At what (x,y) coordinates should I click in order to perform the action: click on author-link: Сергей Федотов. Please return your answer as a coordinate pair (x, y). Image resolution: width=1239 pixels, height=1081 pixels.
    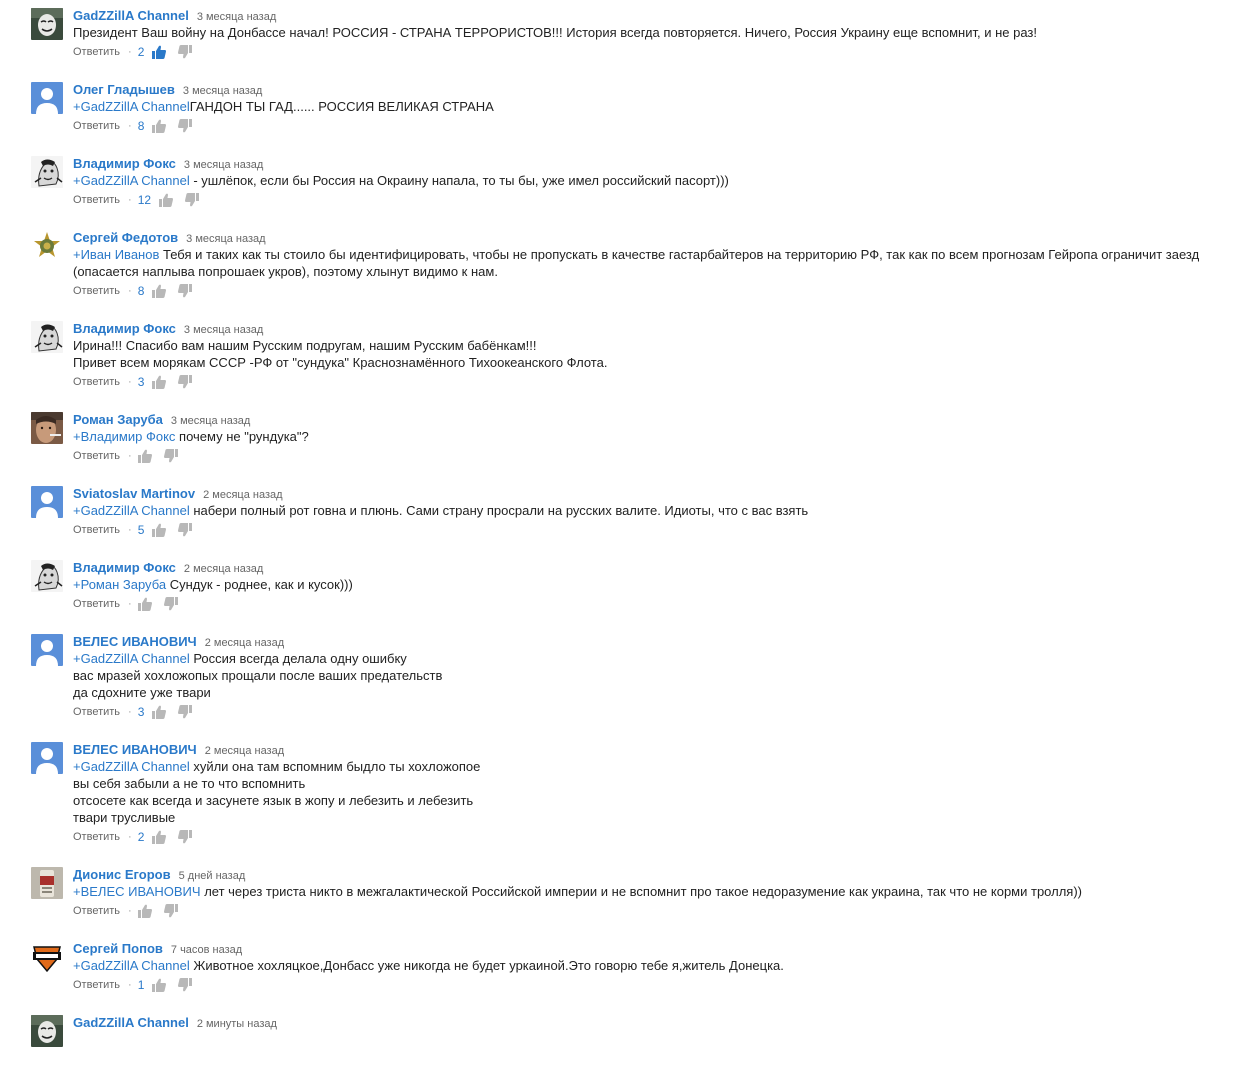
    Looking at the image, I should click on (125, 237).